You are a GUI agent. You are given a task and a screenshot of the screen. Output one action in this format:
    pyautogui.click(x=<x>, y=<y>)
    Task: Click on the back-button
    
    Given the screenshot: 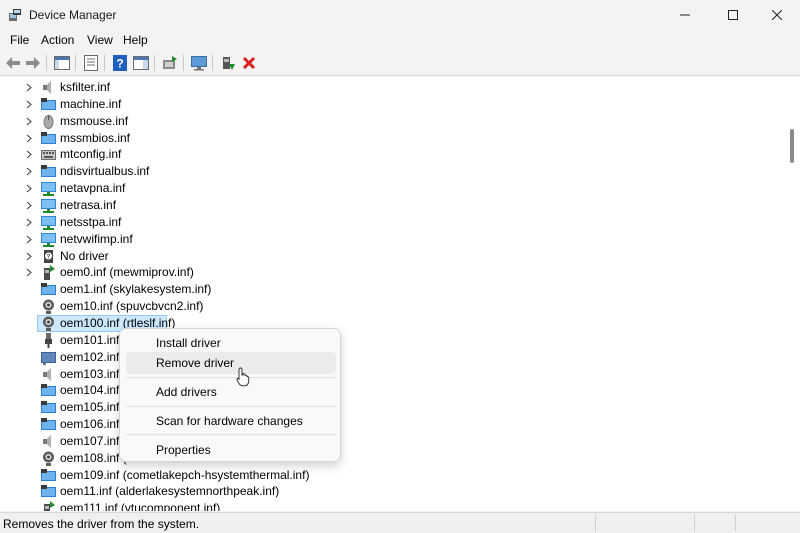 What is the action you would take?
    pyautogui.click(x=13, y=63)
    